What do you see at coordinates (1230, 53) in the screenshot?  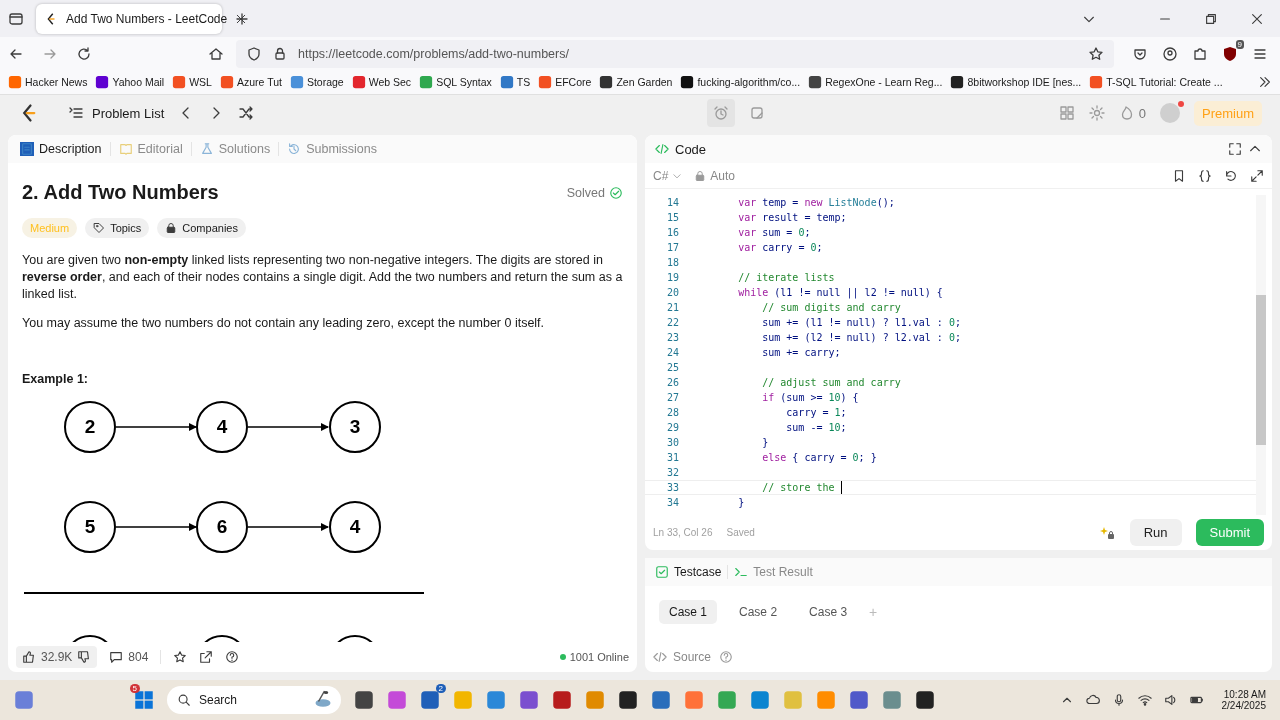 I see `shield-extension-icon` at bounding box center [1230, 53].